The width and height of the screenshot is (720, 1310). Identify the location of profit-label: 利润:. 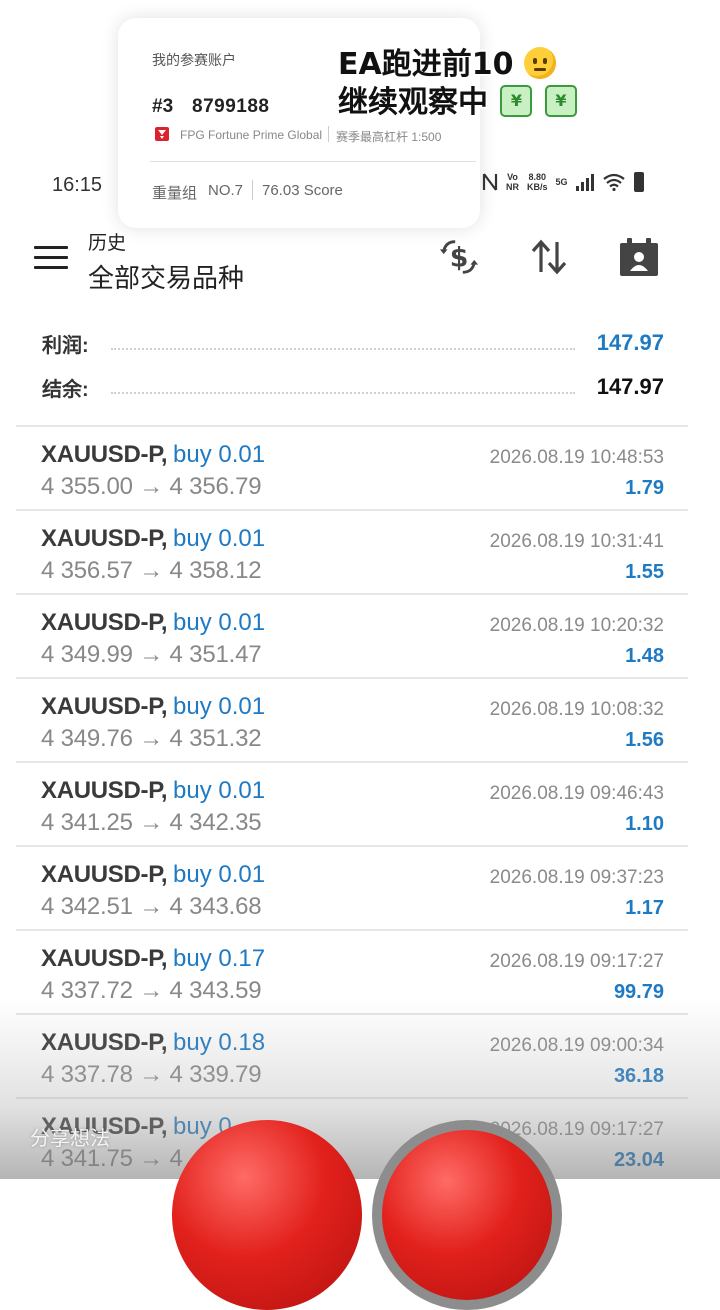
(65, 345).